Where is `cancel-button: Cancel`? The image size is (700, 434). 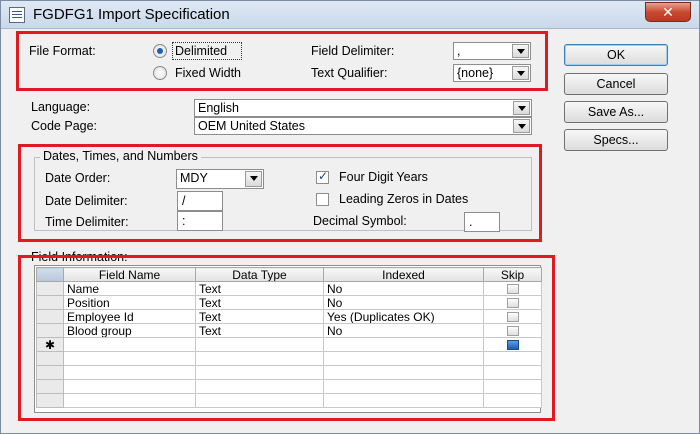
cancel-button: Cancel is located at coordinates (616, 84).